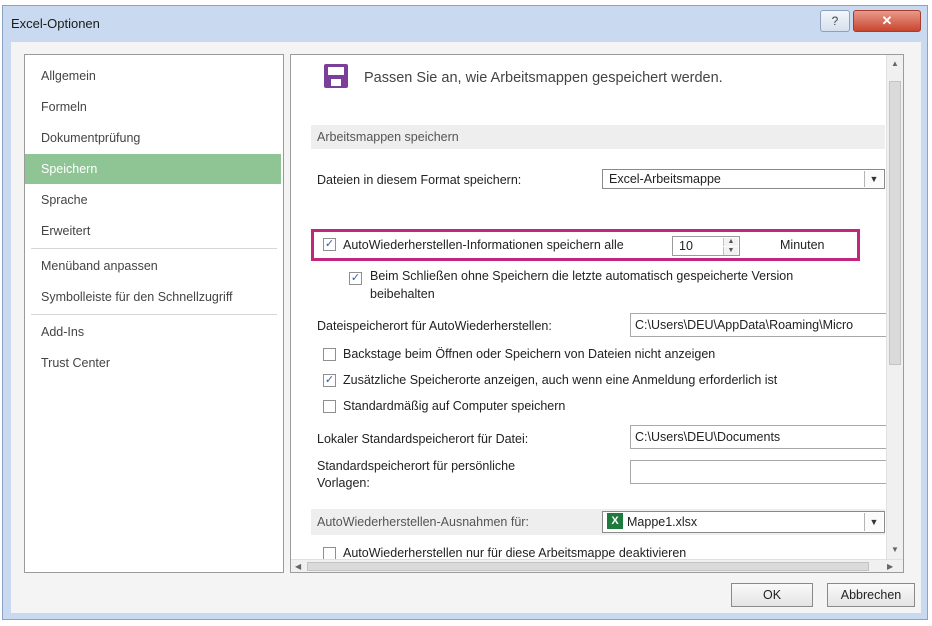 Image resolution: width=932 pixels, height=626 pixels. Describe the element at coordinates (743, 179) in the screenshot. I see `format-select: Excel-Arbeitsmappe ▼` at that location.